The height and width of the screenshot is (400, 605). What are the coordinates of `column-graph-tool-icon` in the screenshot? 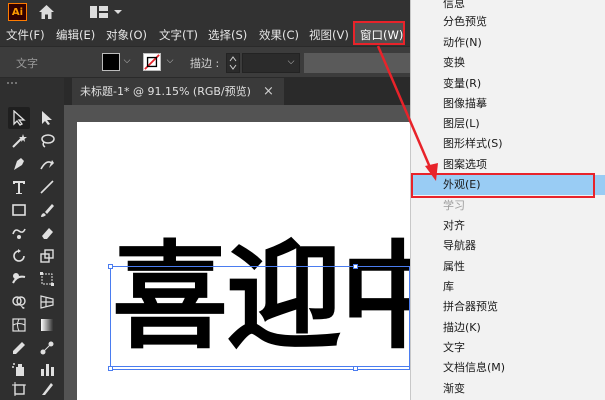 It's located at (47, 369).